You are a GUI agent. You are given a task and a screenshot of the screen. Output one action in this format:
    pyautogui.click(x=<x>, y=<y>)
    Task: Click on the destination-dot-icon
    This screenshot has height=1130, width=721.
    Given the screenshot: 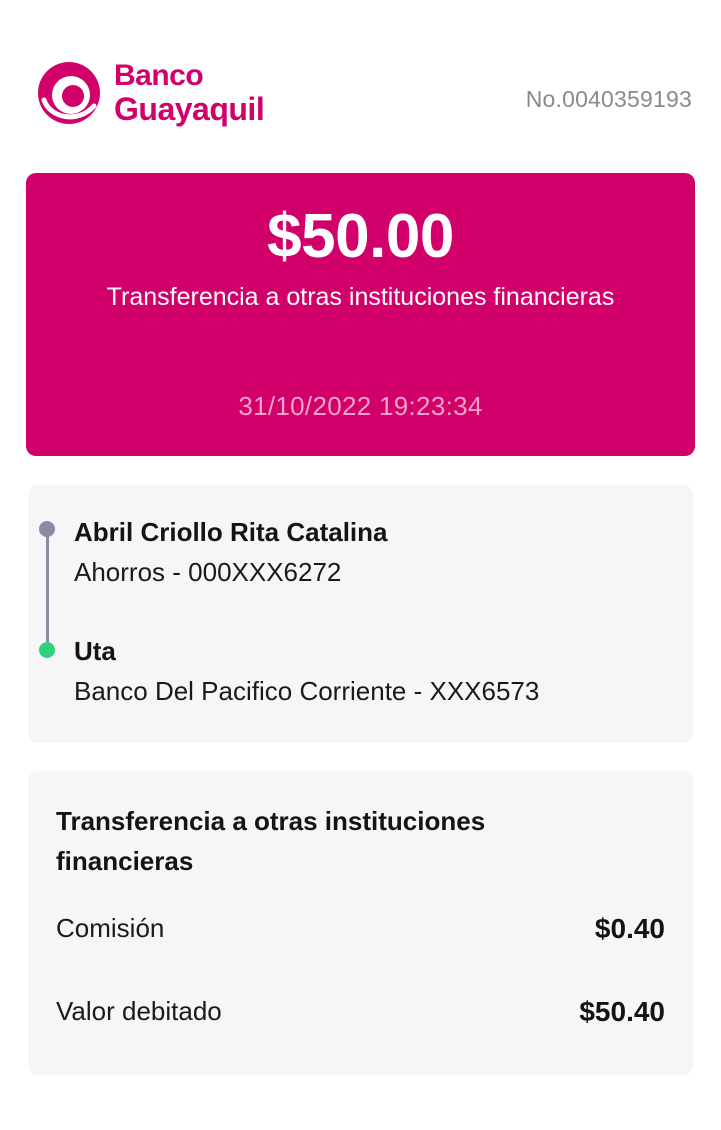 What is the action you would take?
    pyautogui.click(x=47, y=650)
    